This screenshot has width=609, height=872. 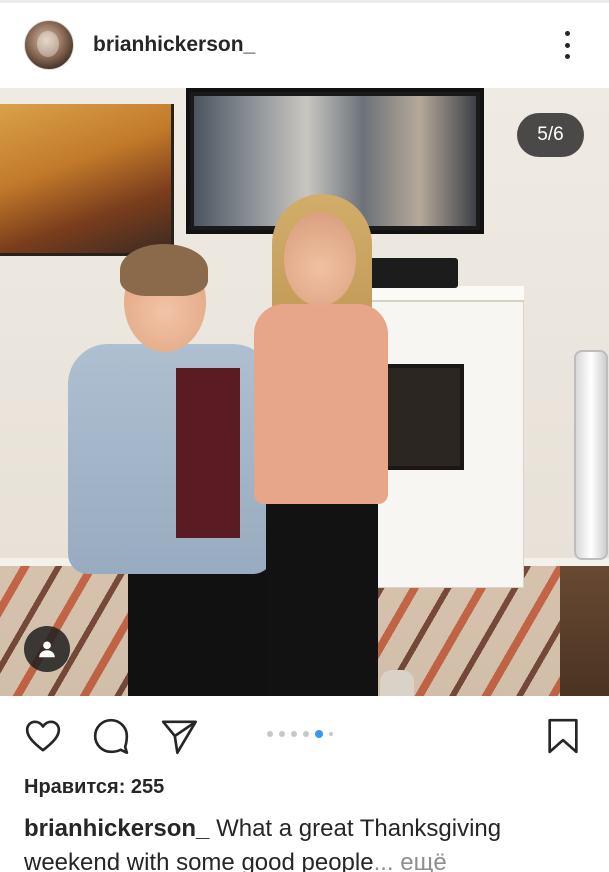 What do you see at coordinates (322, 590) in the screenshot?
I see `person-right-legs` at bounding box center [322, 590].